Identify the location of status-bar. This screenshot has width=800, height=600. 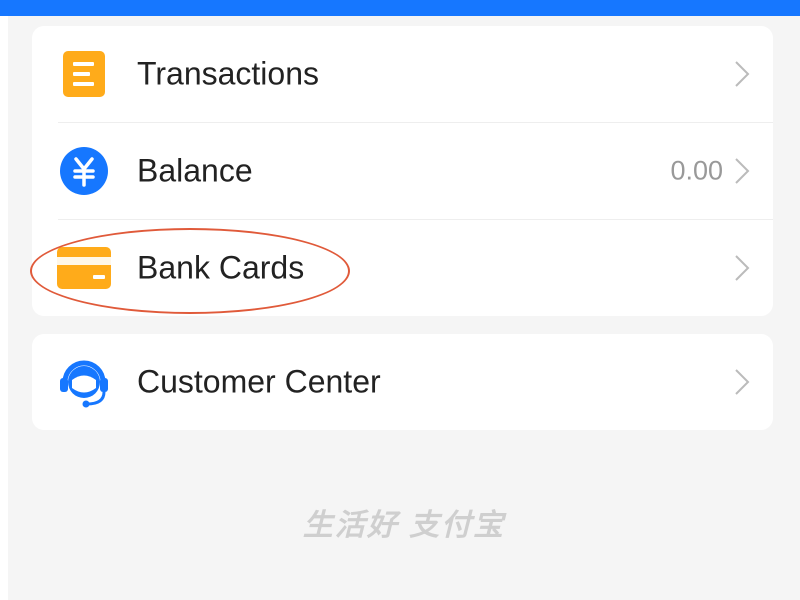
(400, 8).